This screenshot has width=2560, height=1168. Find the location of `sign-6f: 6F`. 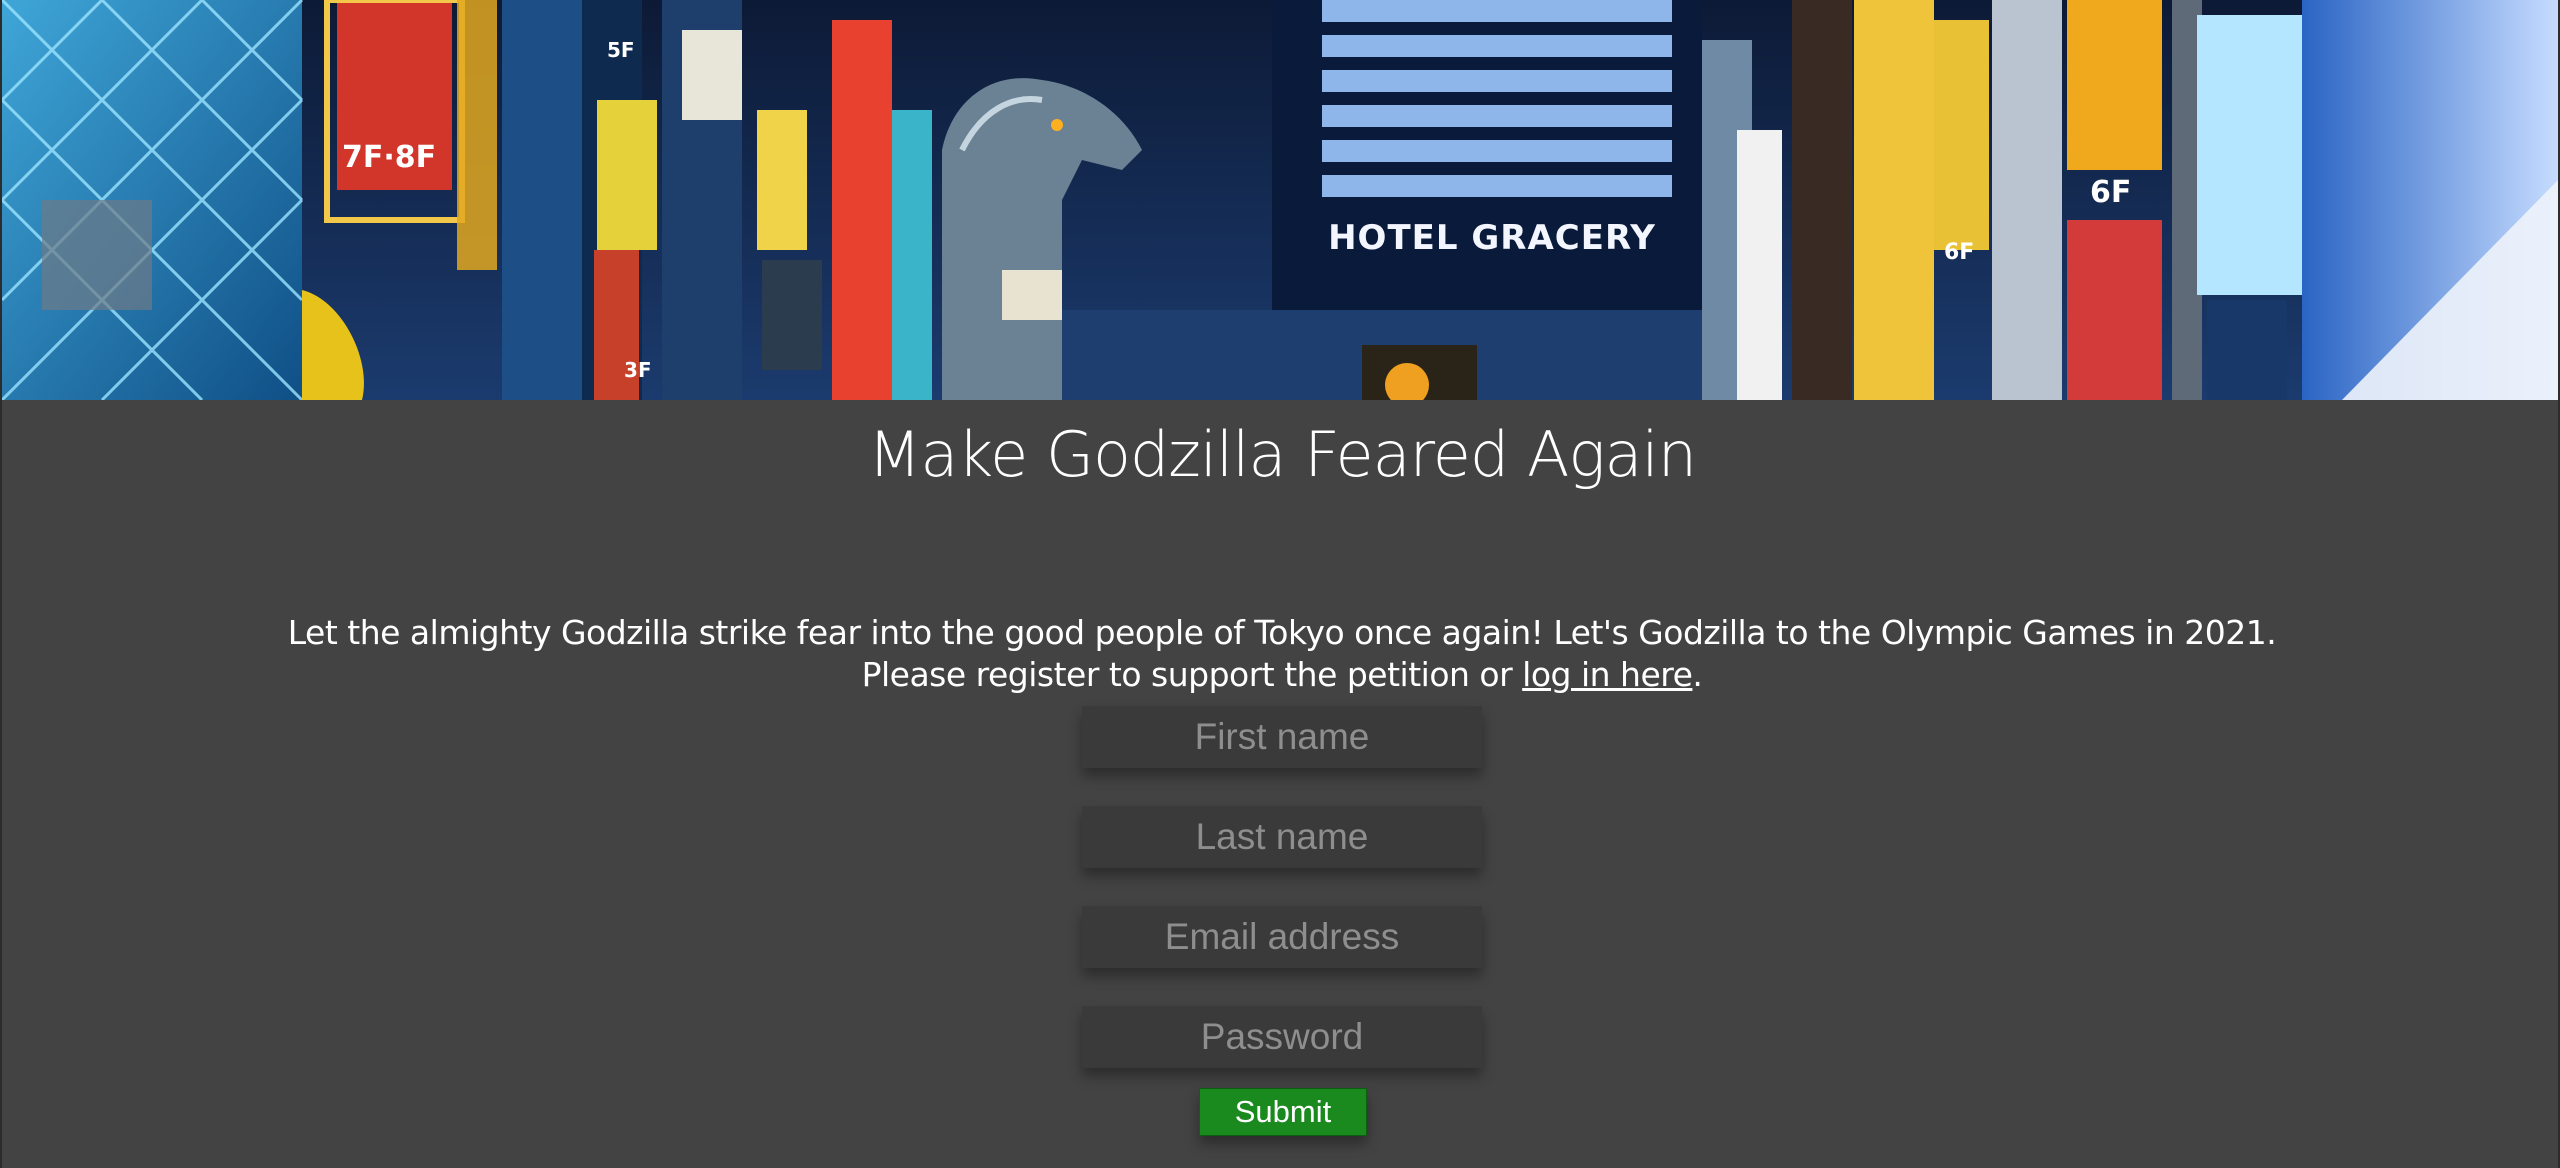

sign-6f: 6F is located at coordinates (2111, 192).